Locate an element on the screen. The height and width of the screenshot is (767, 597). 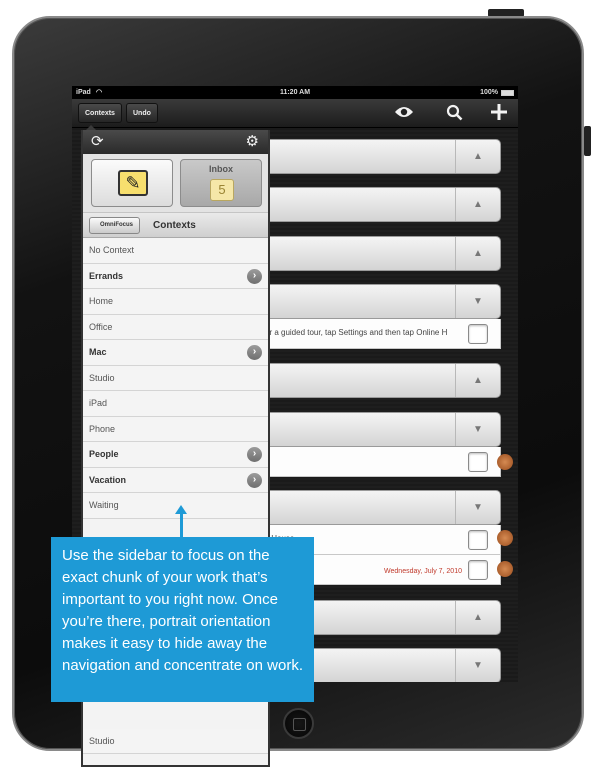
battery-icon is located at coordinates (507, 93).